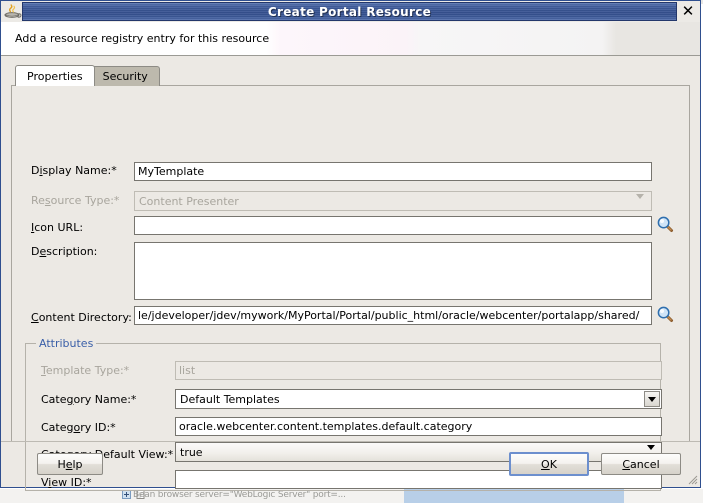  Describe the element at coordinates (418, 426) in the screenshot. I see `category-id-input` at that location.